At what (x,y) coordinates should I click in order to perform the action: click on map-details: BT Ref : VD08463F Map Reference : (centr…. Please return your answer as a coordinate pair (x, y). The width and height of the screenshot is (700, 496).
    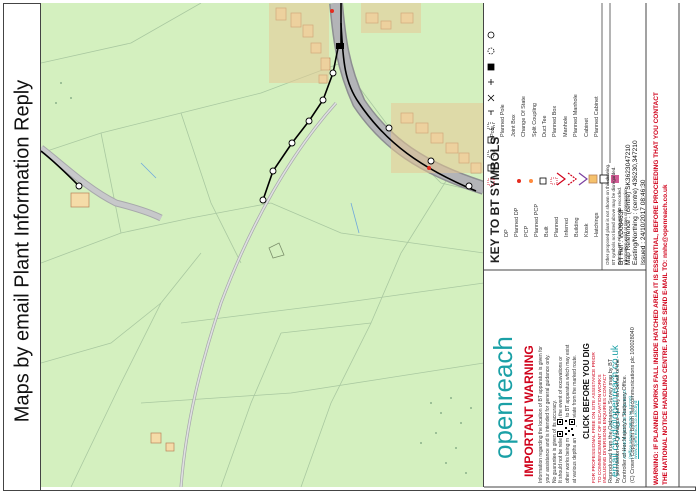
    Looking at the image, I should click on (633, 185).